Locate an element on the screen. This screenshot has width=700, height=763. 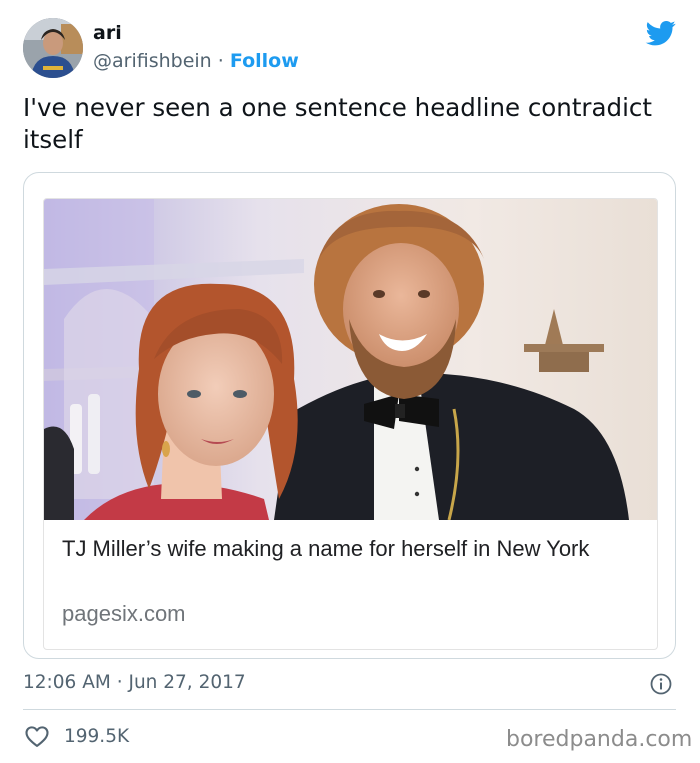
avatar is located at coordinates (53, 48).